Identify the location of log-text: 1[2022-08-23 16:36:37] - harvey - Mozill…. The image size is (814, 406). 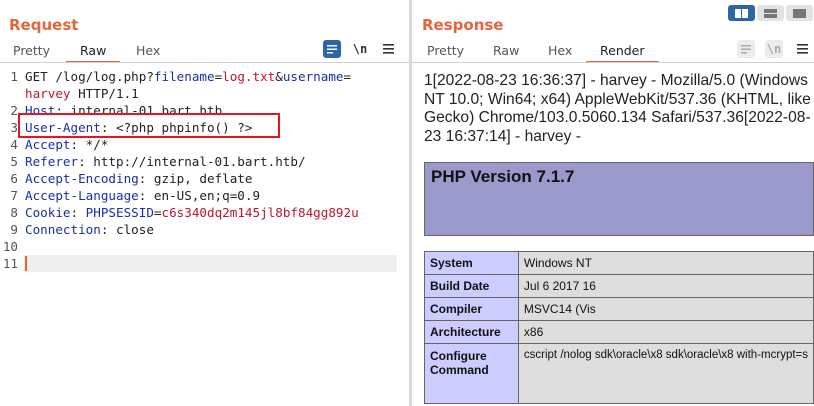
(617, 108).